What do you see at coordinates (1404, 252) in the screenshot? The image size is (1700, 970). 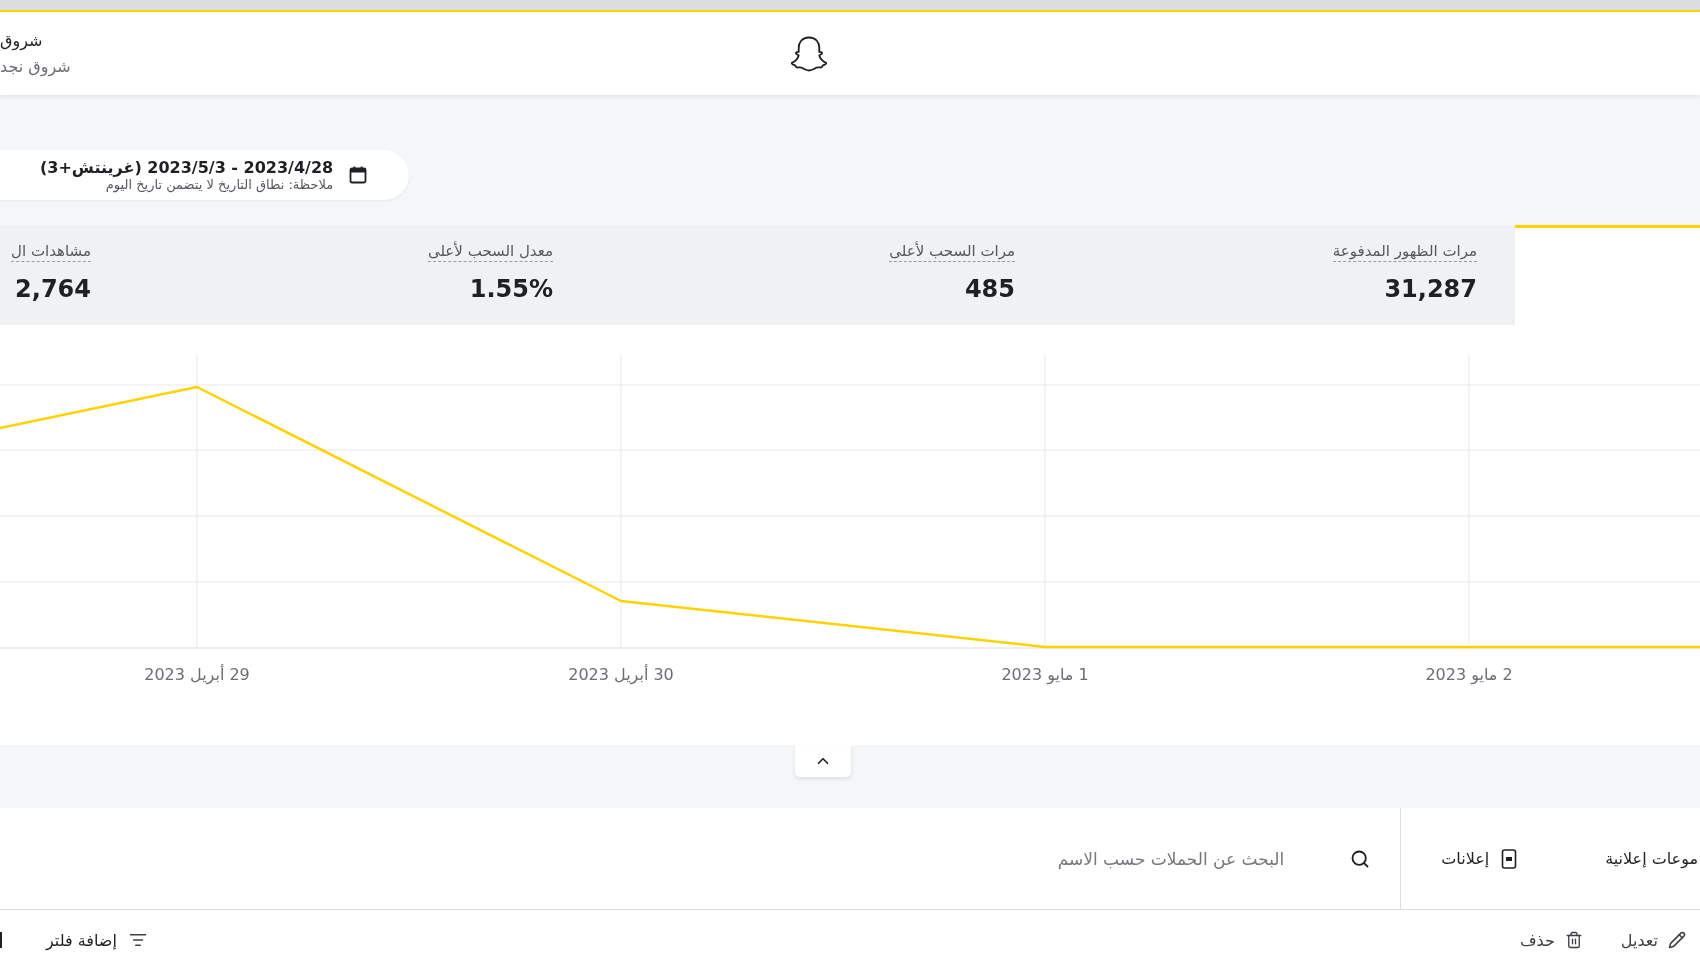 I see `metric-label: مرات الظهور المدفوعة` at bounding box center [1404, 252].